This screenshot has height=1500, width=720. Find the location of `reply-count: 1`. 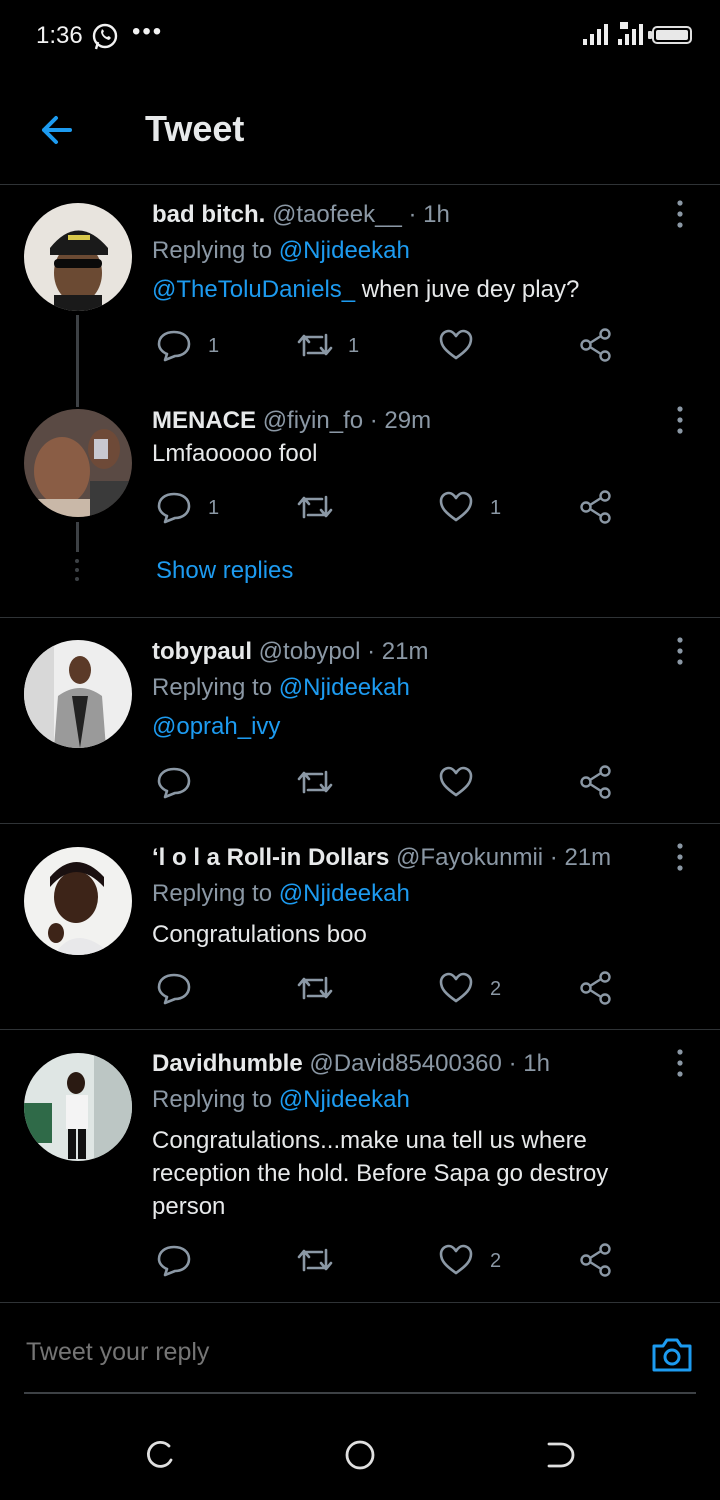

reply-count: 1 is located at coordinates (214, 346).